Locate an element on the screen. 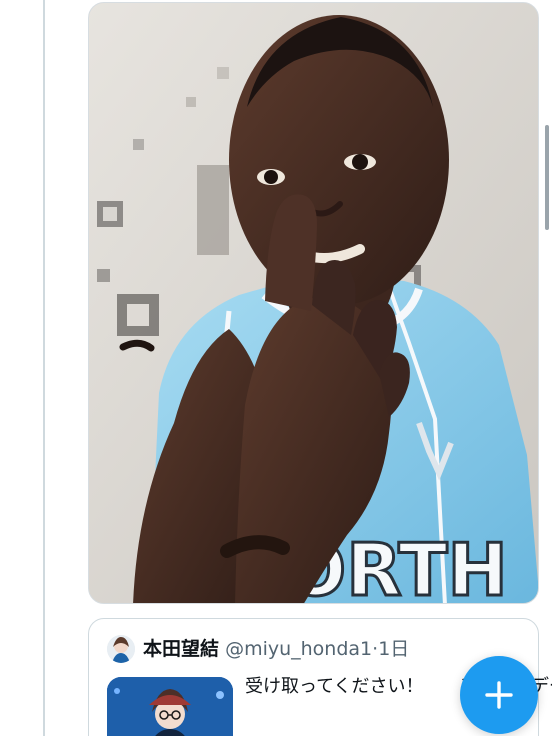 This screenshot has width=552, height=736. compose-tweet-button is located at coordinates (499, 695).